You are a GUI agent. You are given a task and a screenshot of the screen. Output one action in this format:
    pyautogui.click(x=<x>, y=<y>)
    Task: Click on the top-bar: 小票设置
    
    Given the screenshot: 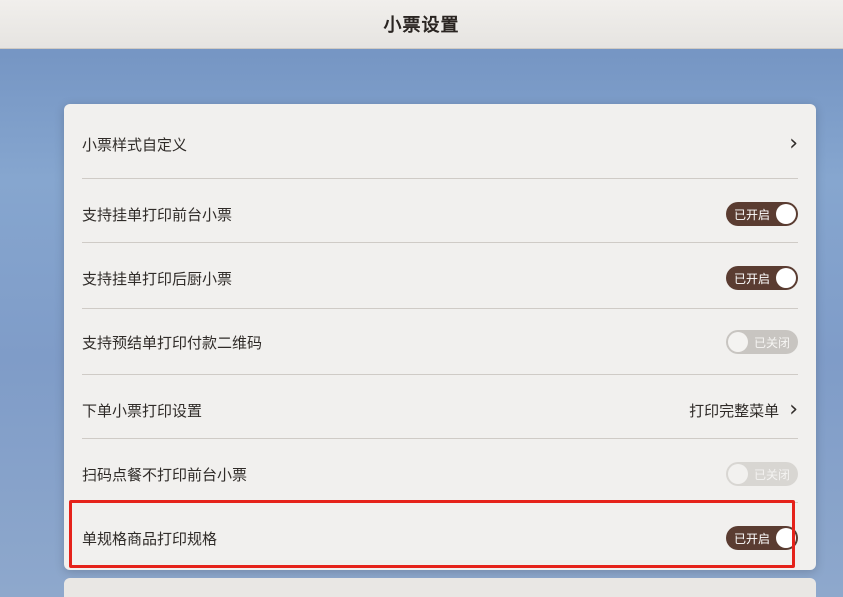 What is the action you would take?
    pyautogui.click(x=421, y=24)
    